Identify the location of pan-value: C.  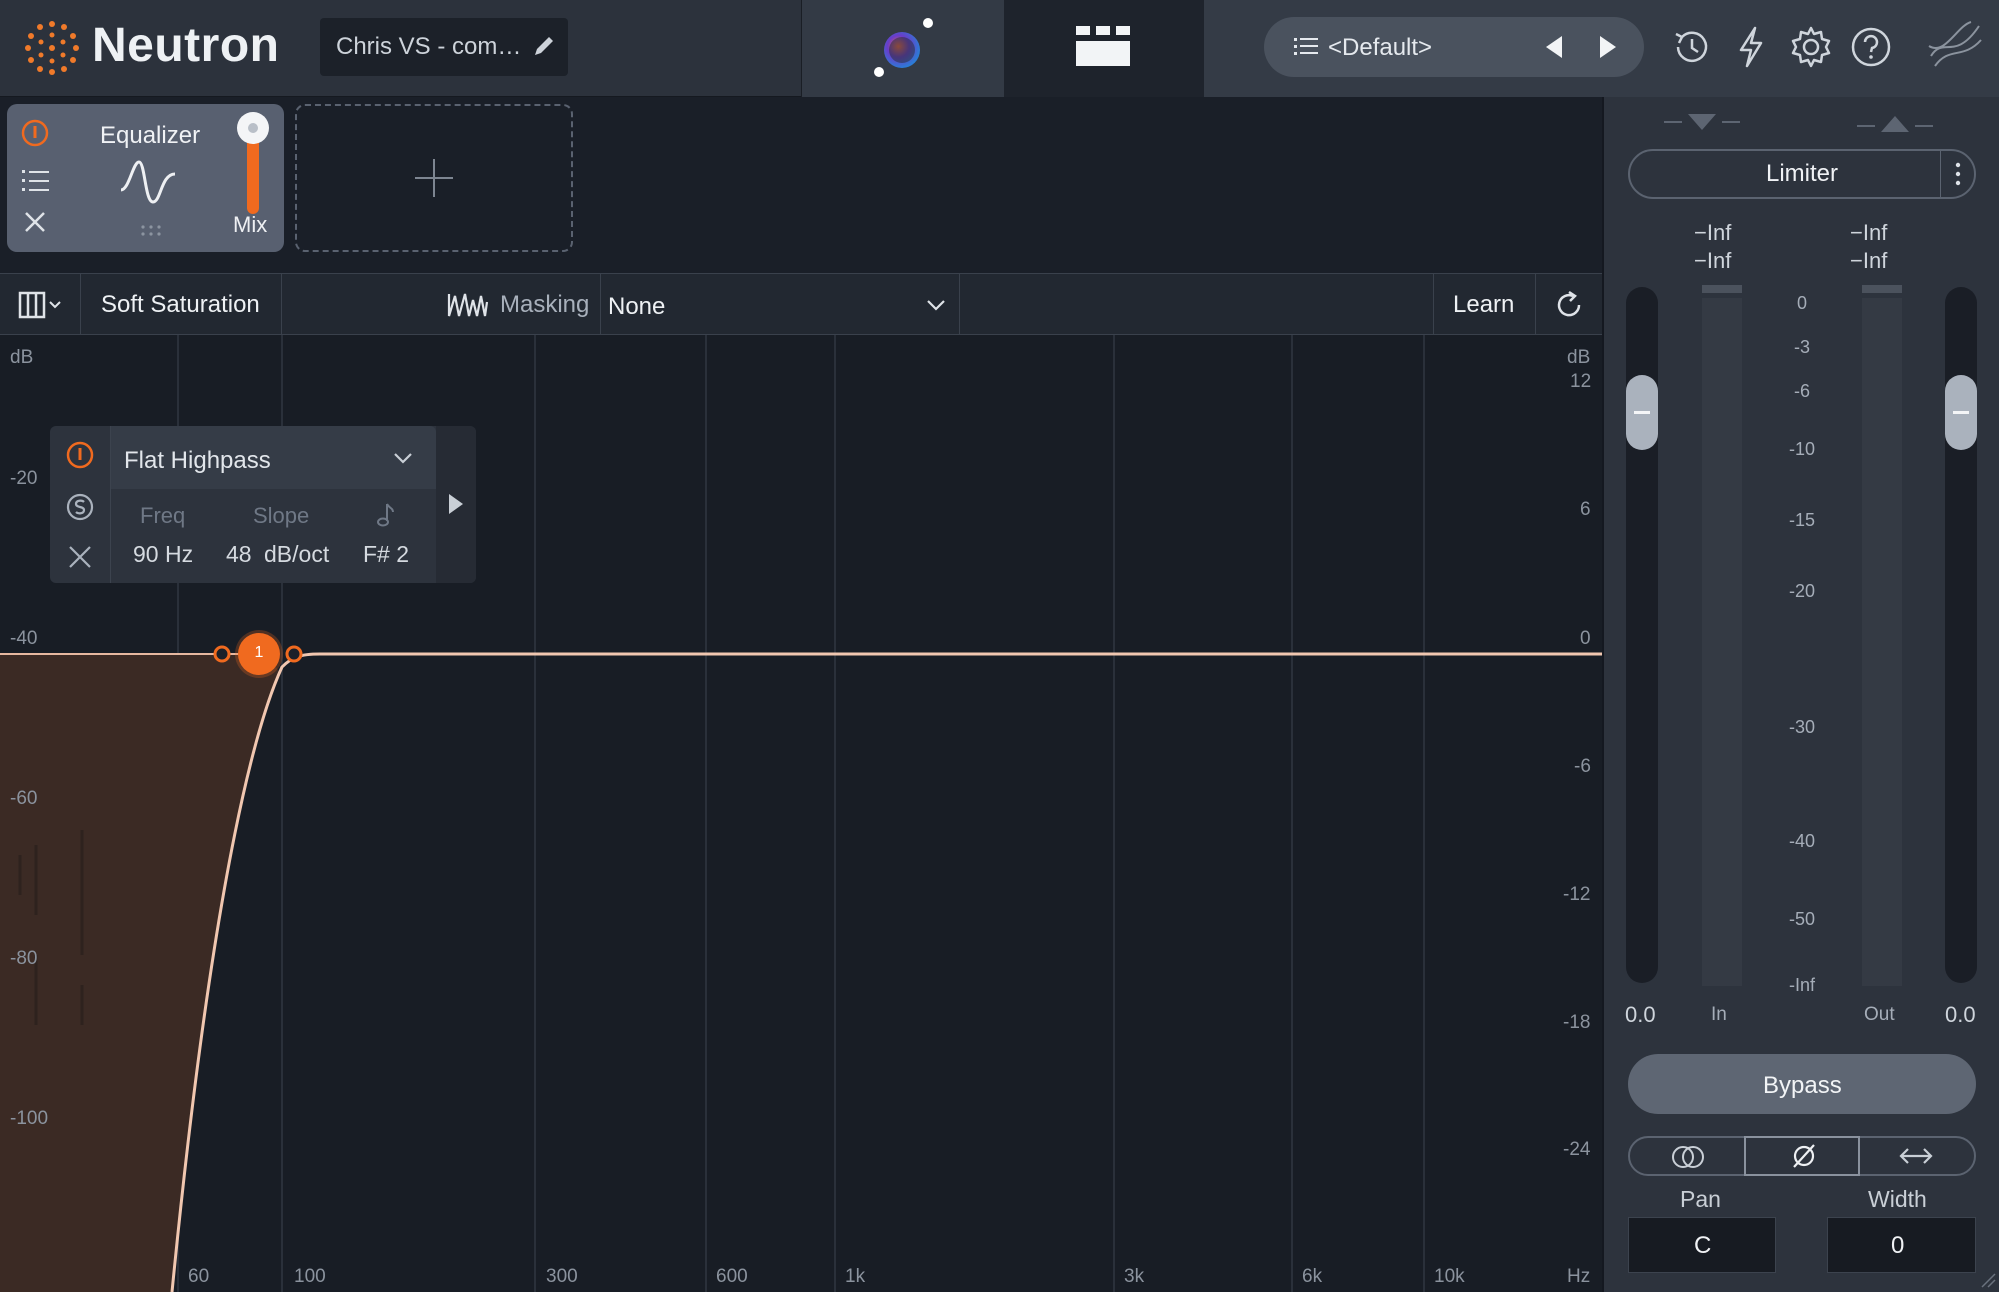
(1703, 1245).